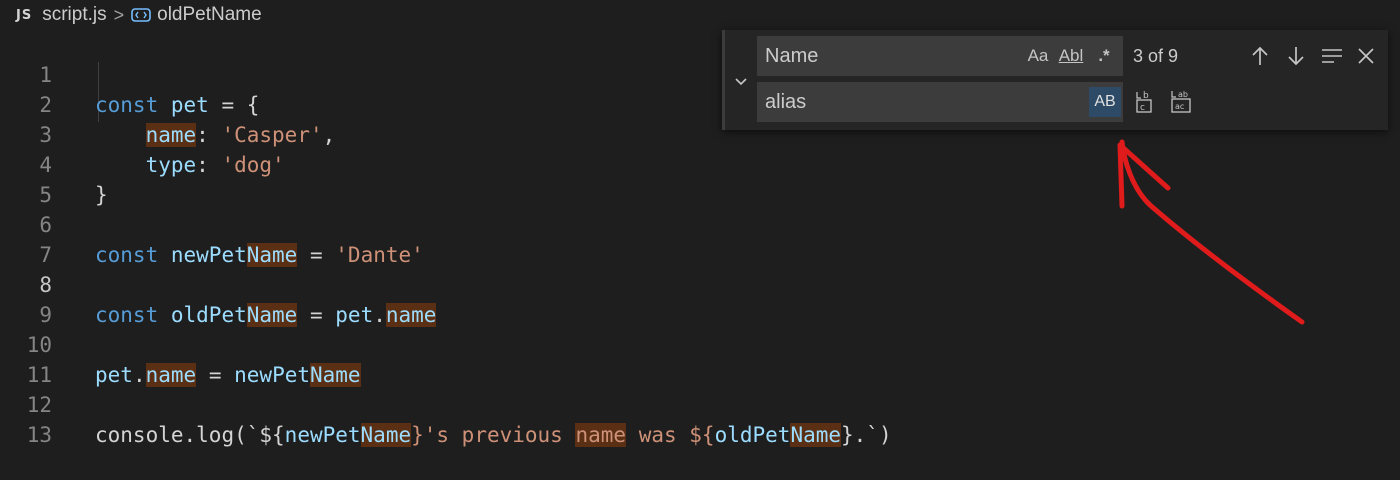 The width and height of the screenshot is (1400, 480). I want to click on token: newPet, so click(322, 435).